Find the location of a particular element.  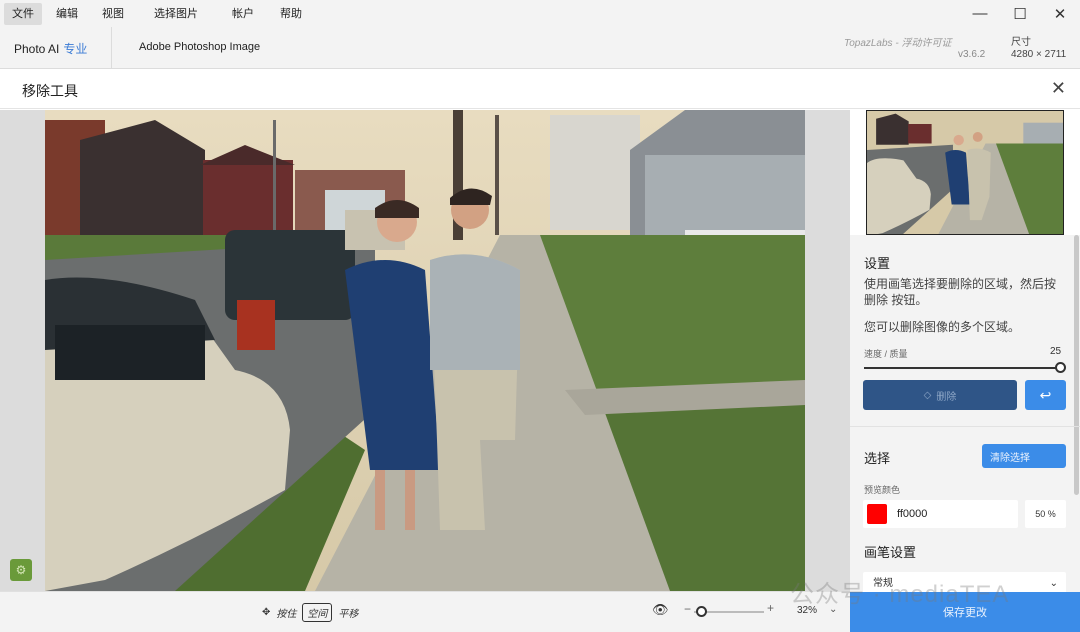

zoom-value: 32% is located at coordinates (807, 610).